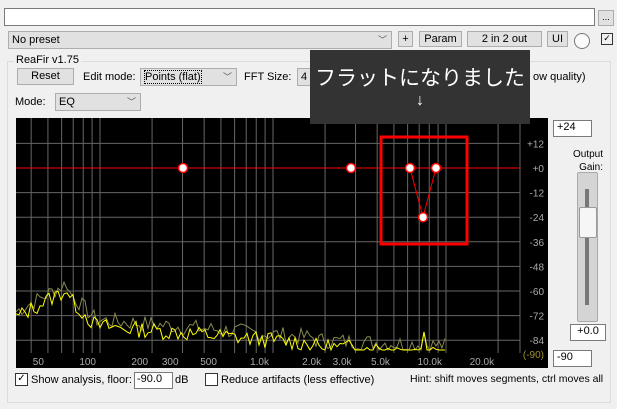 The image size is (617, 409). I want to click on db-tick-label: -72, so click(537, 317).